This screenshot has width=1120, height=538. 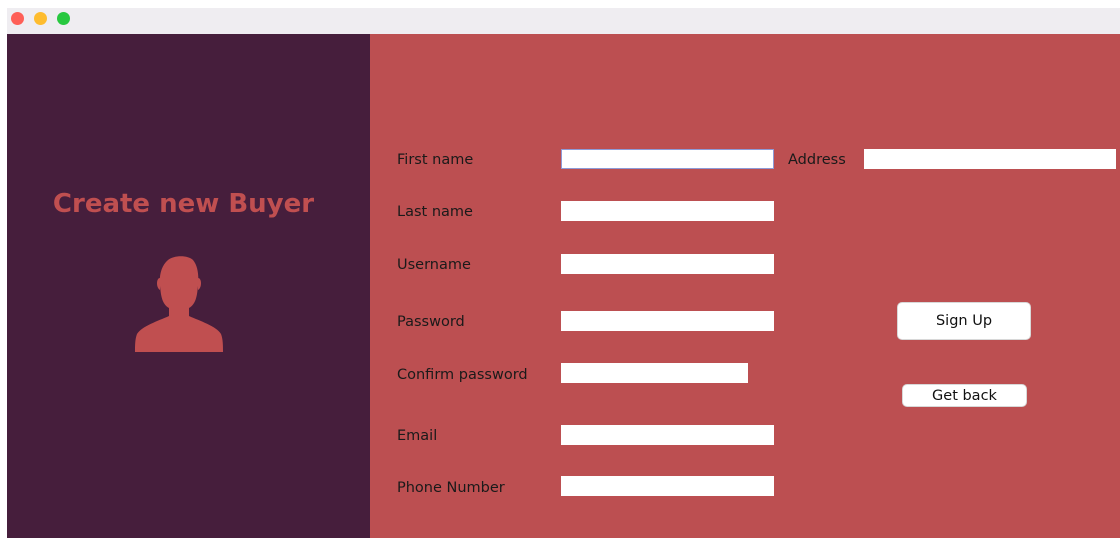 What do you see at coordinates (179, 304) in the screenshot?
I see `user-silhouette-icon` at bounding box center [179, 304].